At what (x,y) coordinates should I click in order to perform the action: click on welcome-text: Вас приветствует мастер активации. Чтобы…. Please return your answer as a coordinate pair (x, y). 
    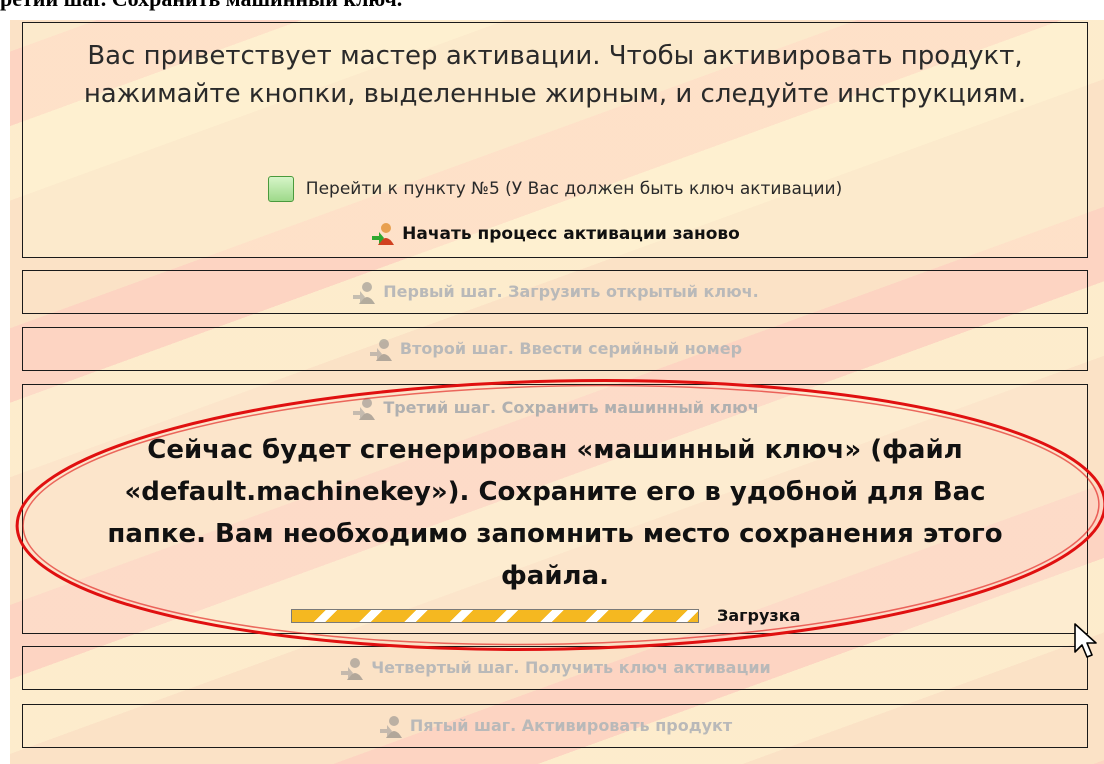
    Looking at the image, I should click on (555, 75).